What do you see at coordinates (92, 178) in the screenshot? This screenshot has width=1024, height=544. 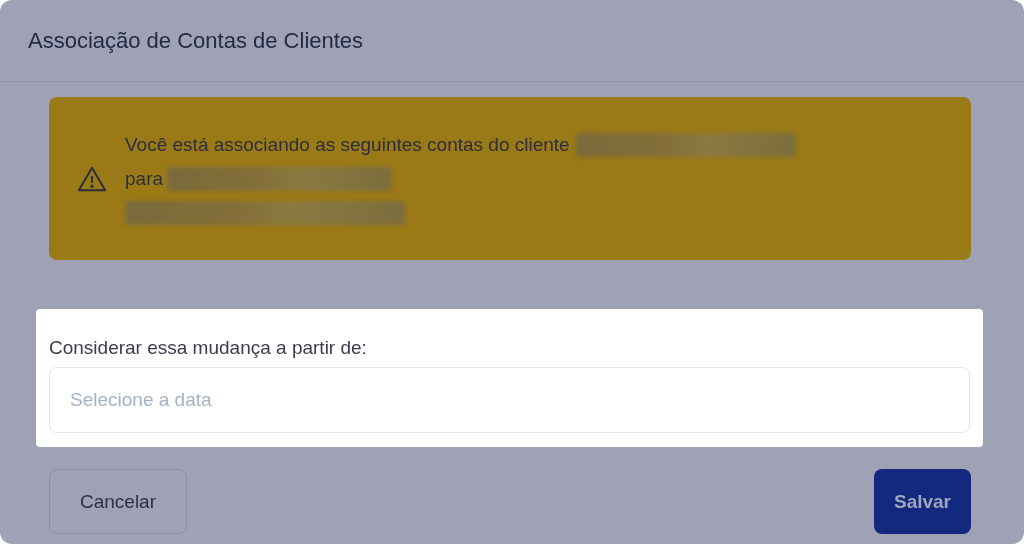 I see `warning-icon` at bounding box center [92, 178].